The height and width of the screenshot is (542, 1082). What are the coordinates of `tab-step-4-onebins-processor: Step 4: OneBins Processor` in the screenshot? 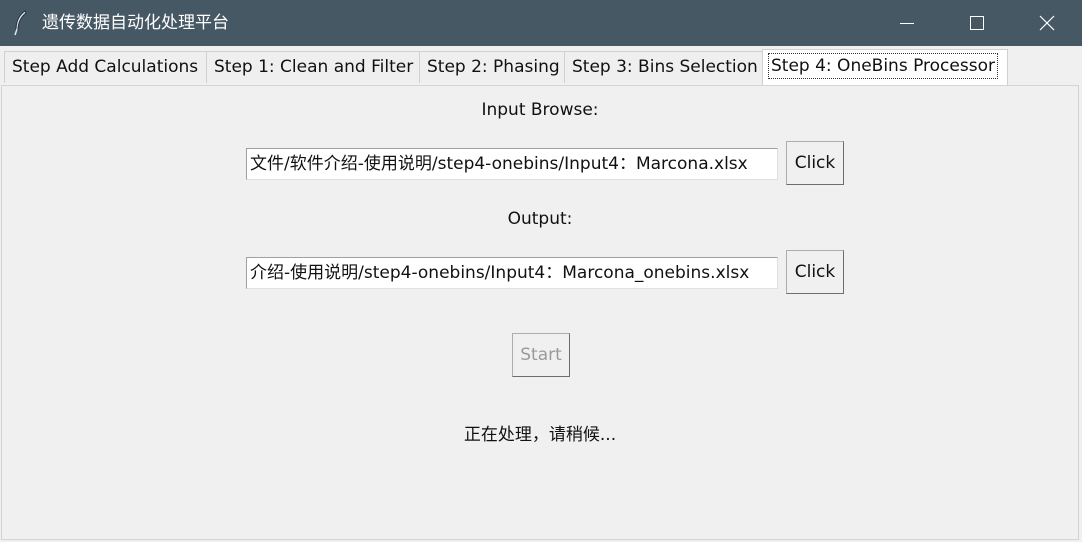 It's located at (885, 67).